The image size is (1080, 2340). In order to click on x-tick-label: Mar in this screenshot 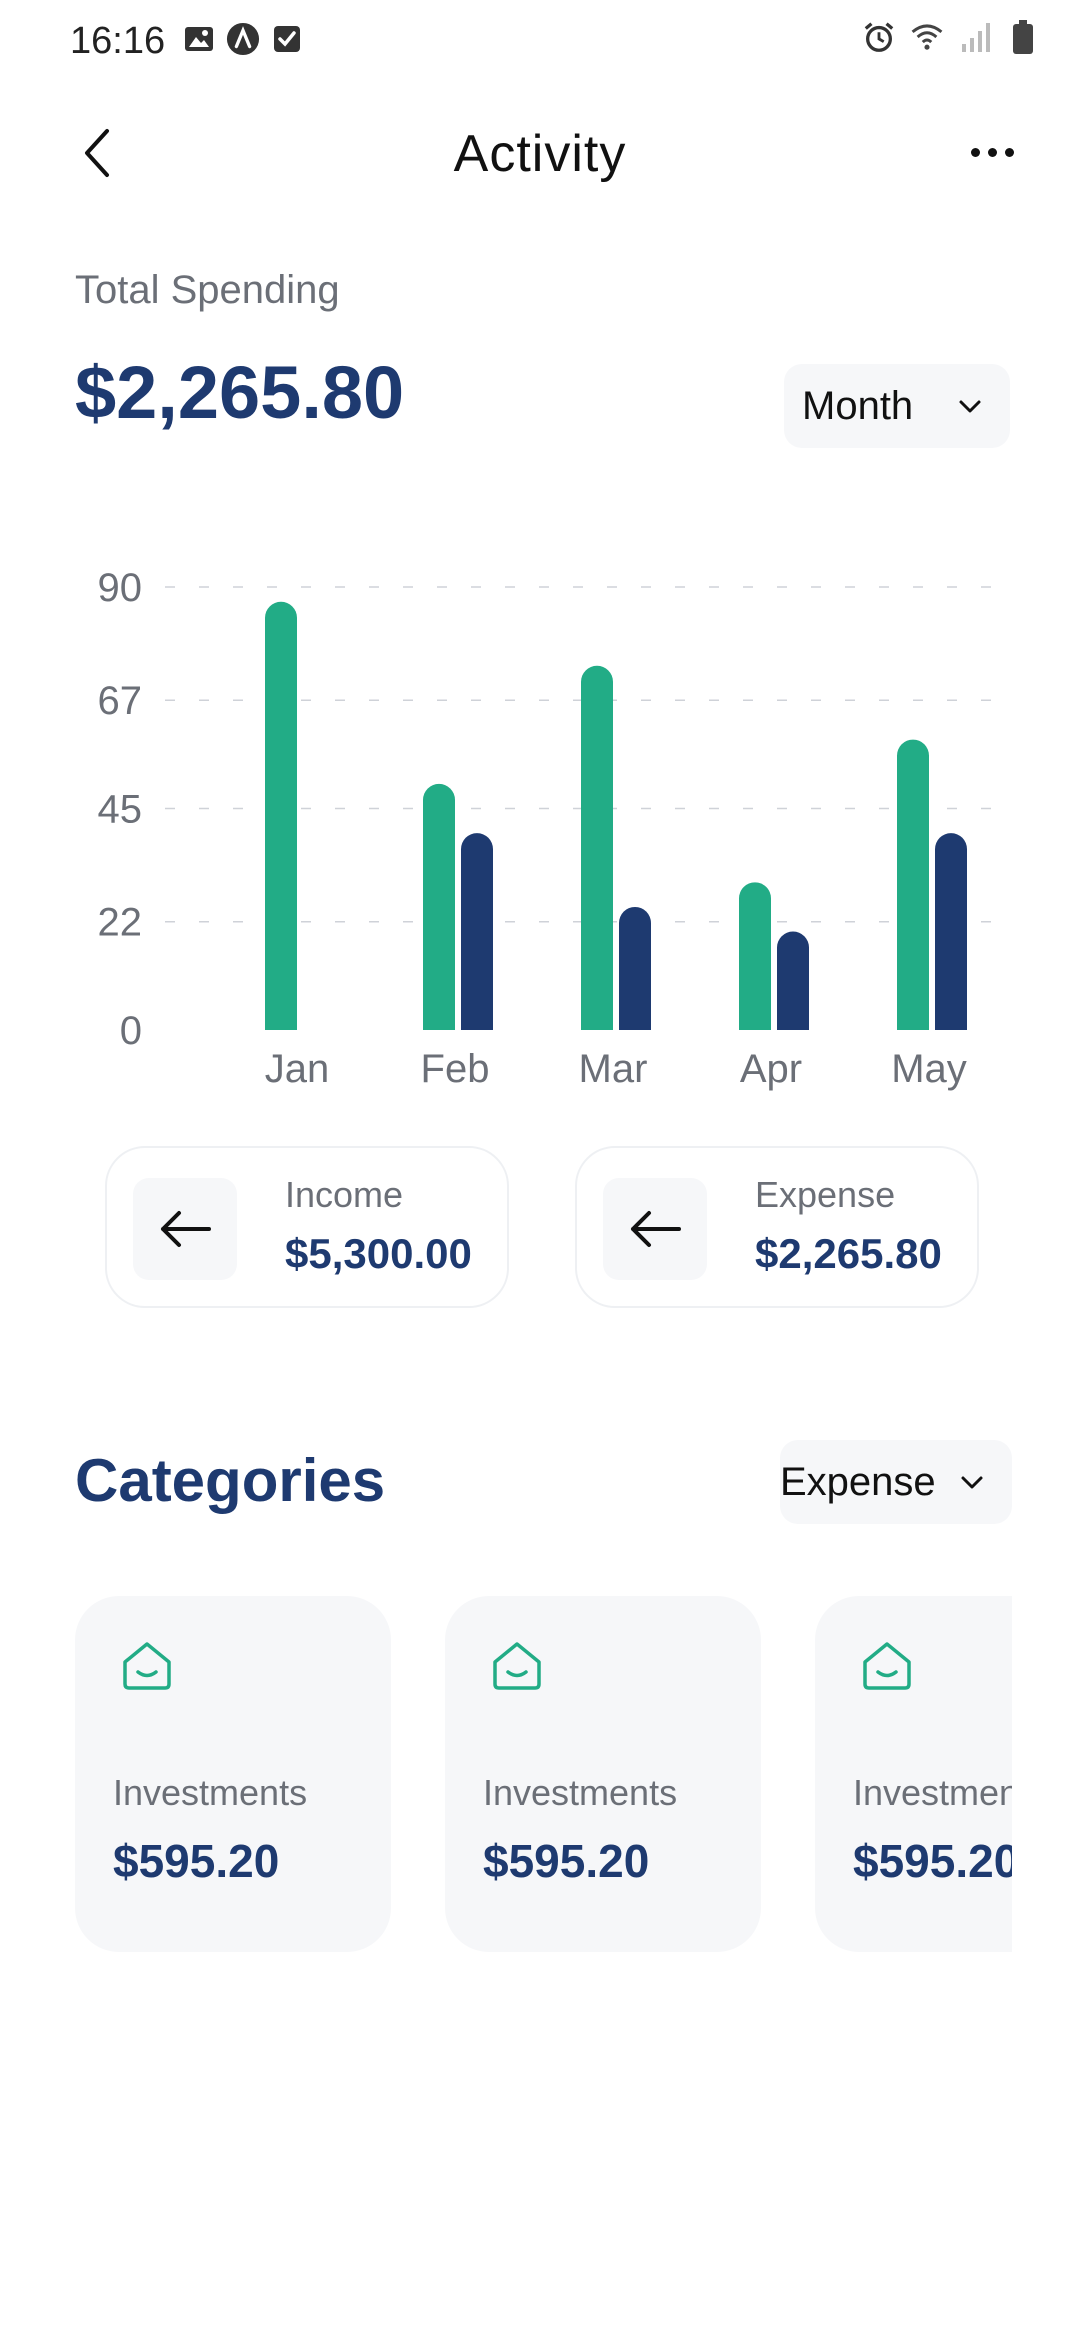, I will do `click(613, 1069)`.